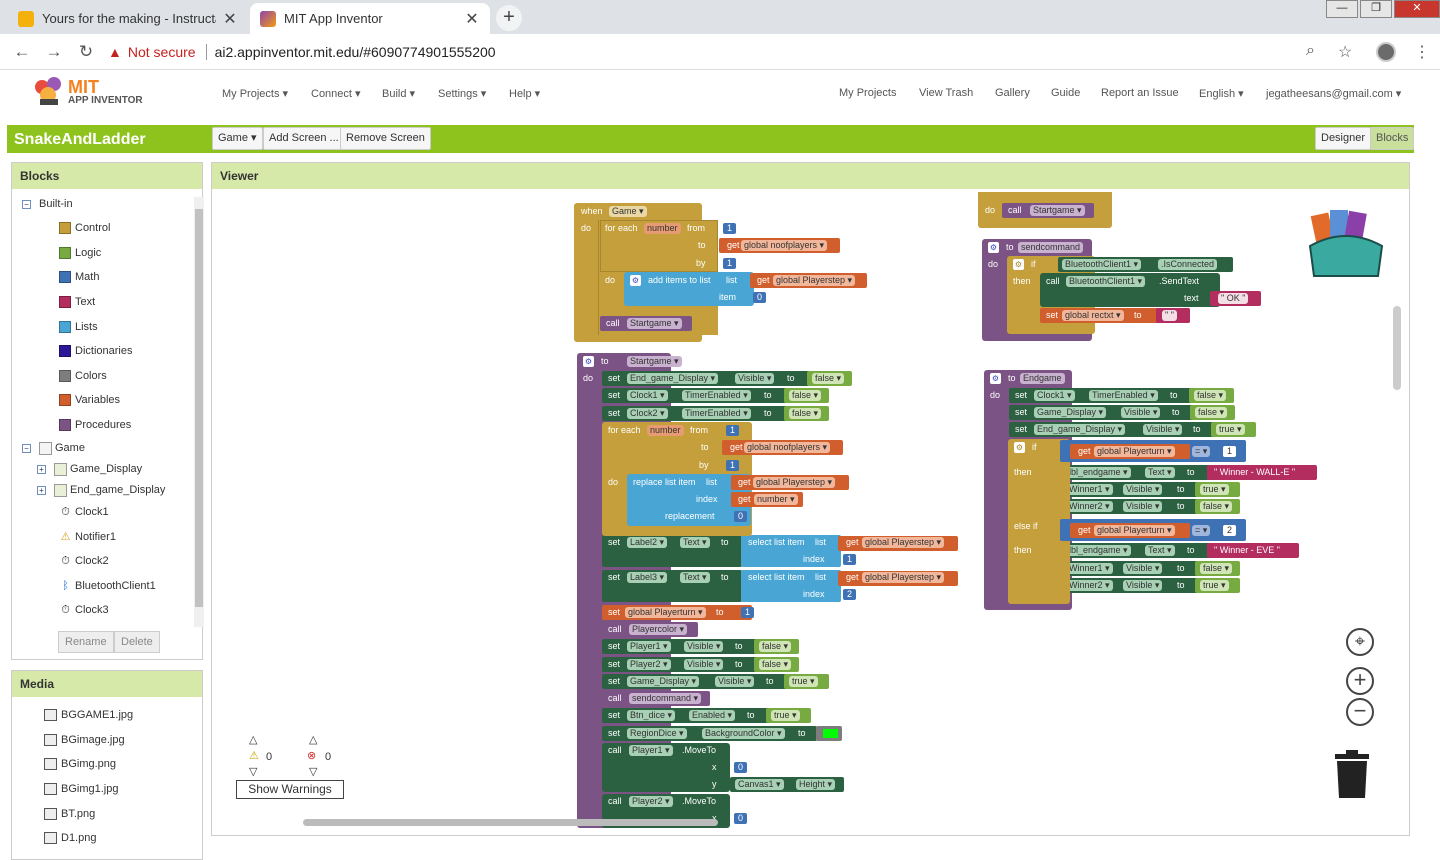  I want to click on media-file: D1.png, so click(70, 838).